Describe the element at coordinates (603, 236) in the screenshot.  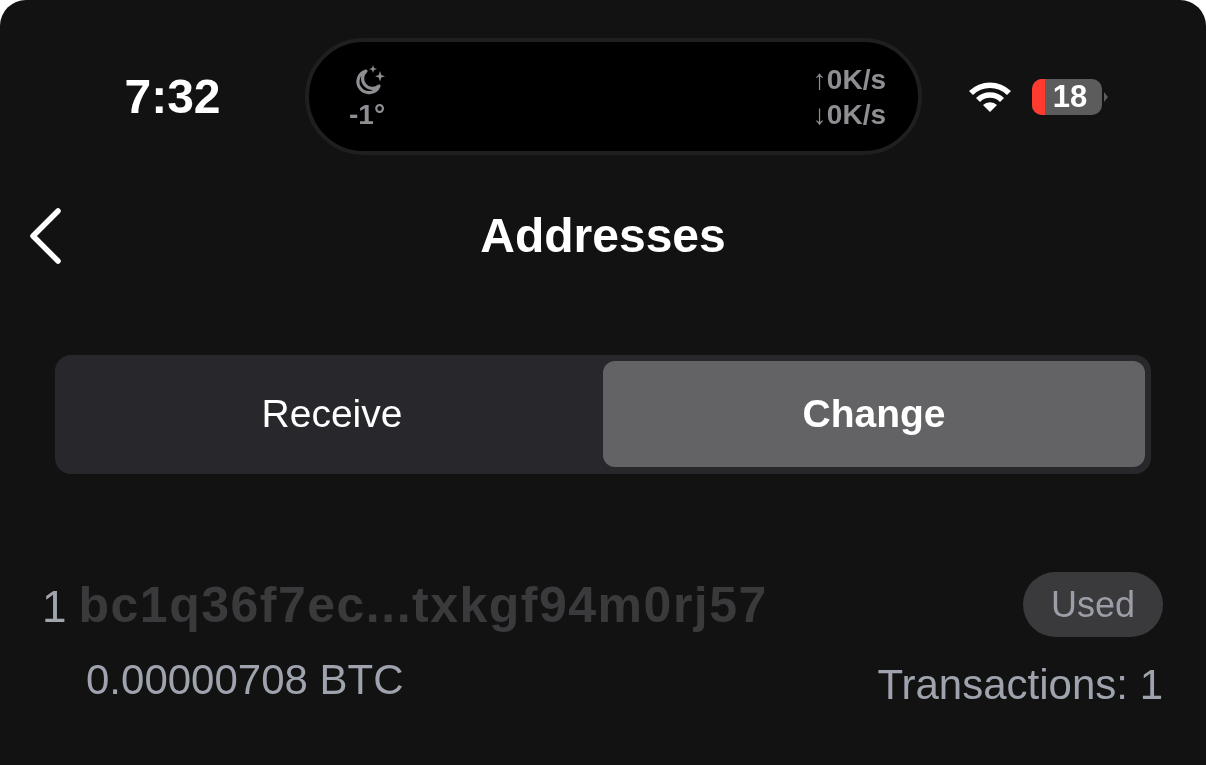
I see `page-title: Addresses` at that location.